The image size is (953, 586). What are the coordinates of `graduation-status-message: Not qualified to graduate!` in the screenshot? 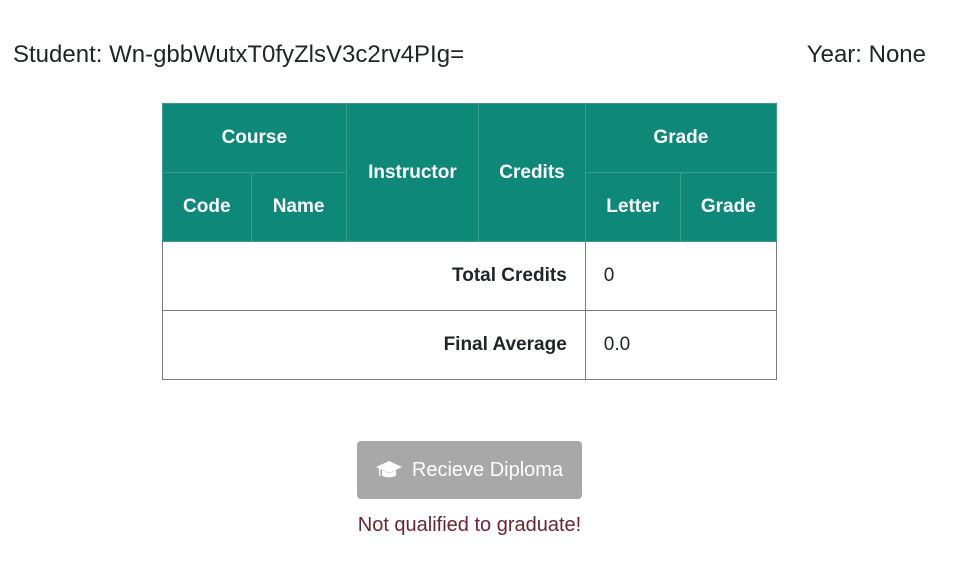 It's located at (469, 525).